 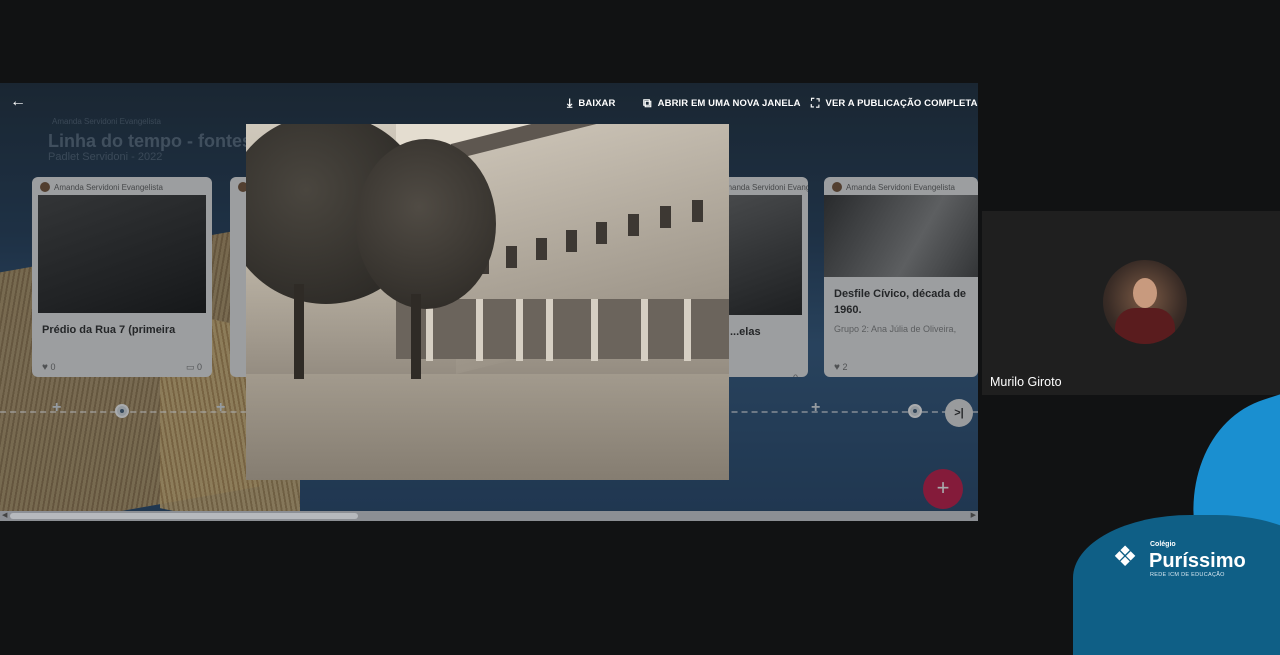 What do you see at coordinates (1026, 382) in the screenshot?
I see `participant-name: Murilo Giroto` at bounding box center [1026, 382].